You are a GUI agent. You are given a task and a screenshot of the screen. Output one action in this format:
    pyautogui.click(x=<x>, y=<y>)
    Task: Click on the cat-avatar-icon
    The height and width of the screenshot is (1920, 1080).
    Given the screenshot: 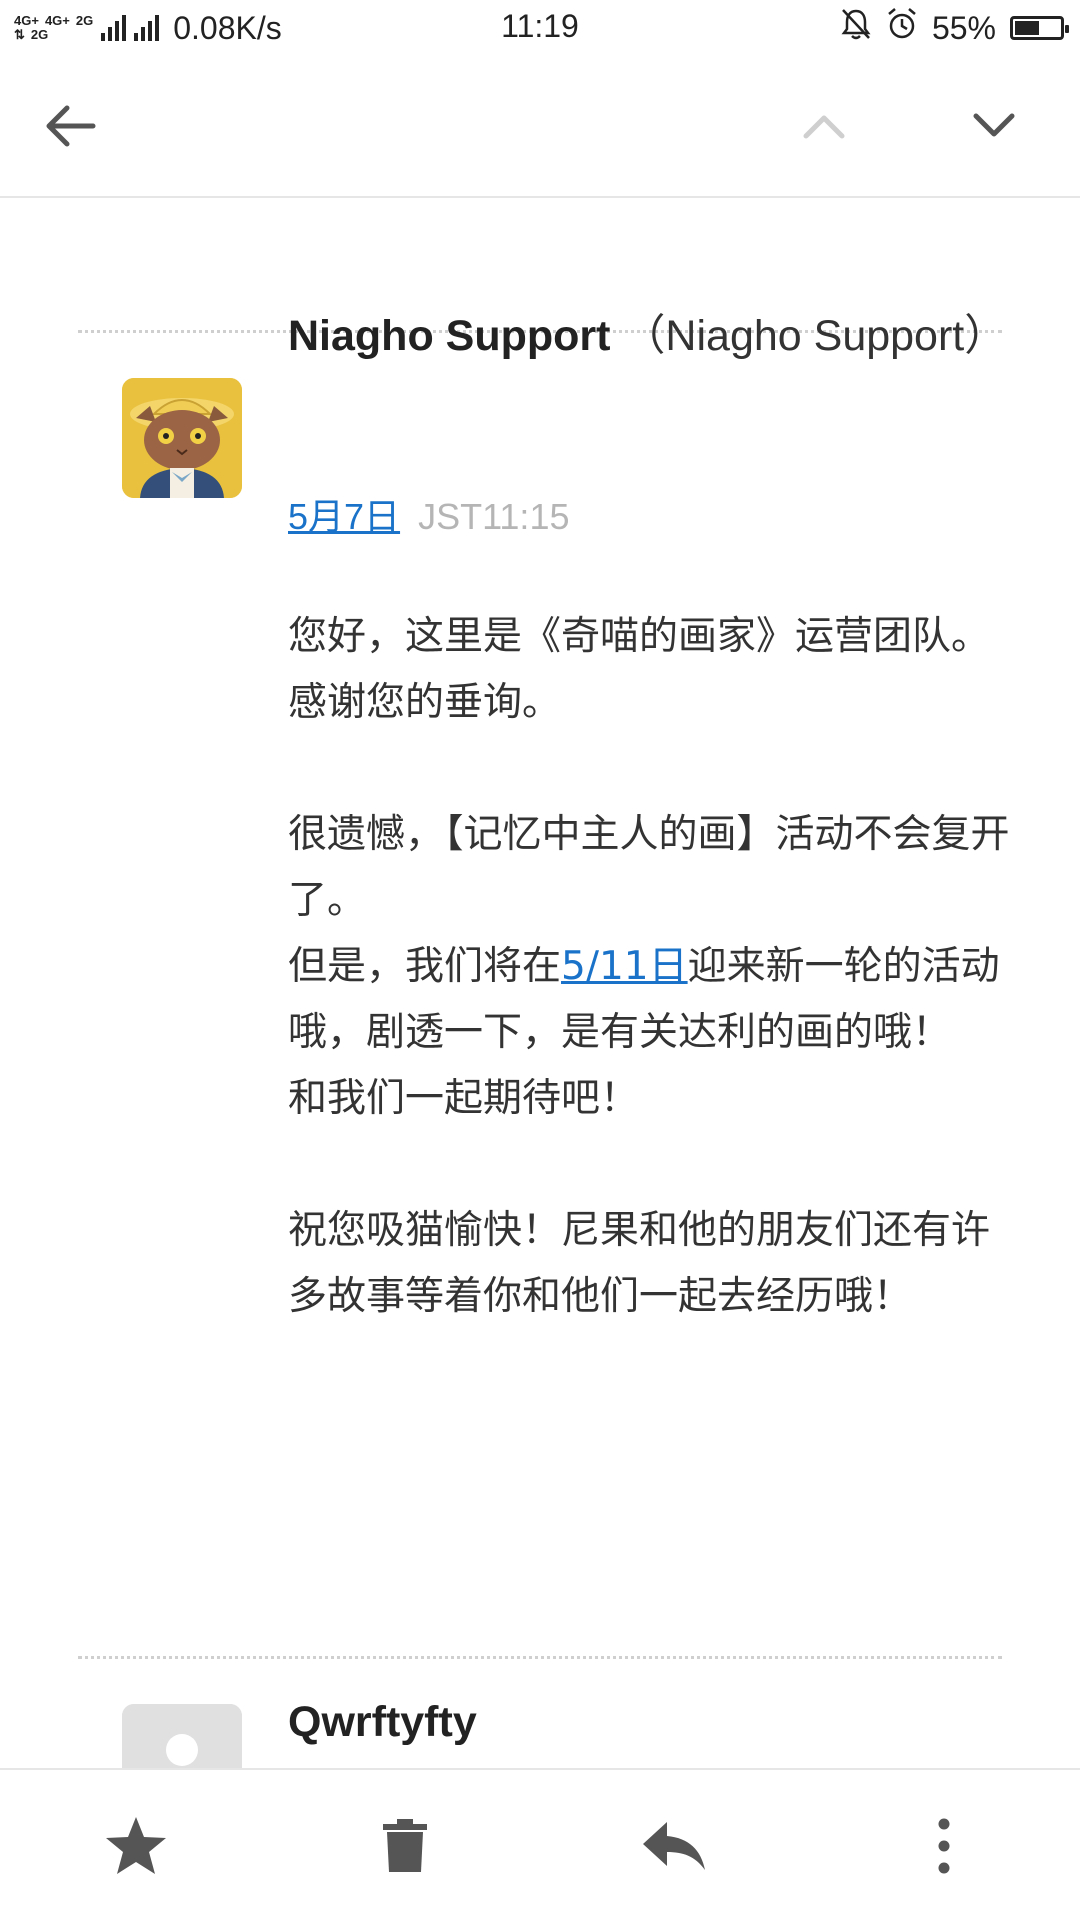 What is the action you would take?
    pyautogui.click(x=182, y=438)
    